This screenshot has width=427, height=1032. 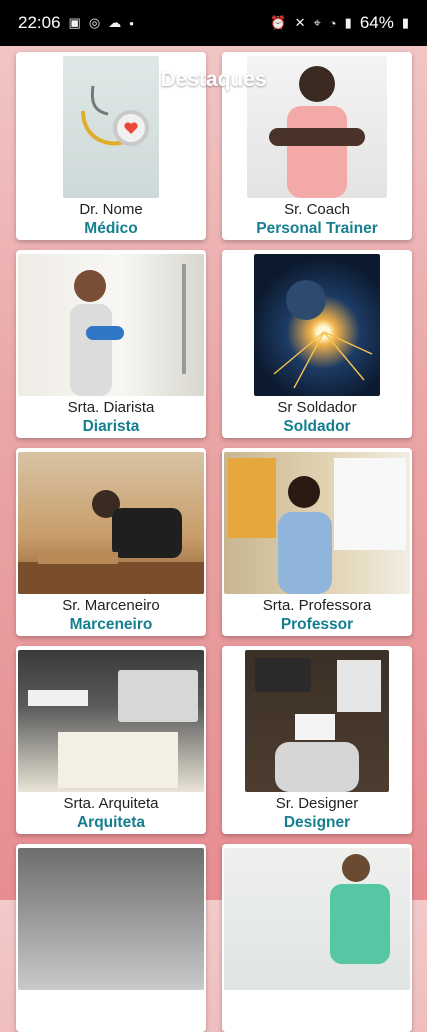 What do you see at coordinates (317, 325) in the screenshot?
I see `welder-photo` at bounding box center [317, 325].